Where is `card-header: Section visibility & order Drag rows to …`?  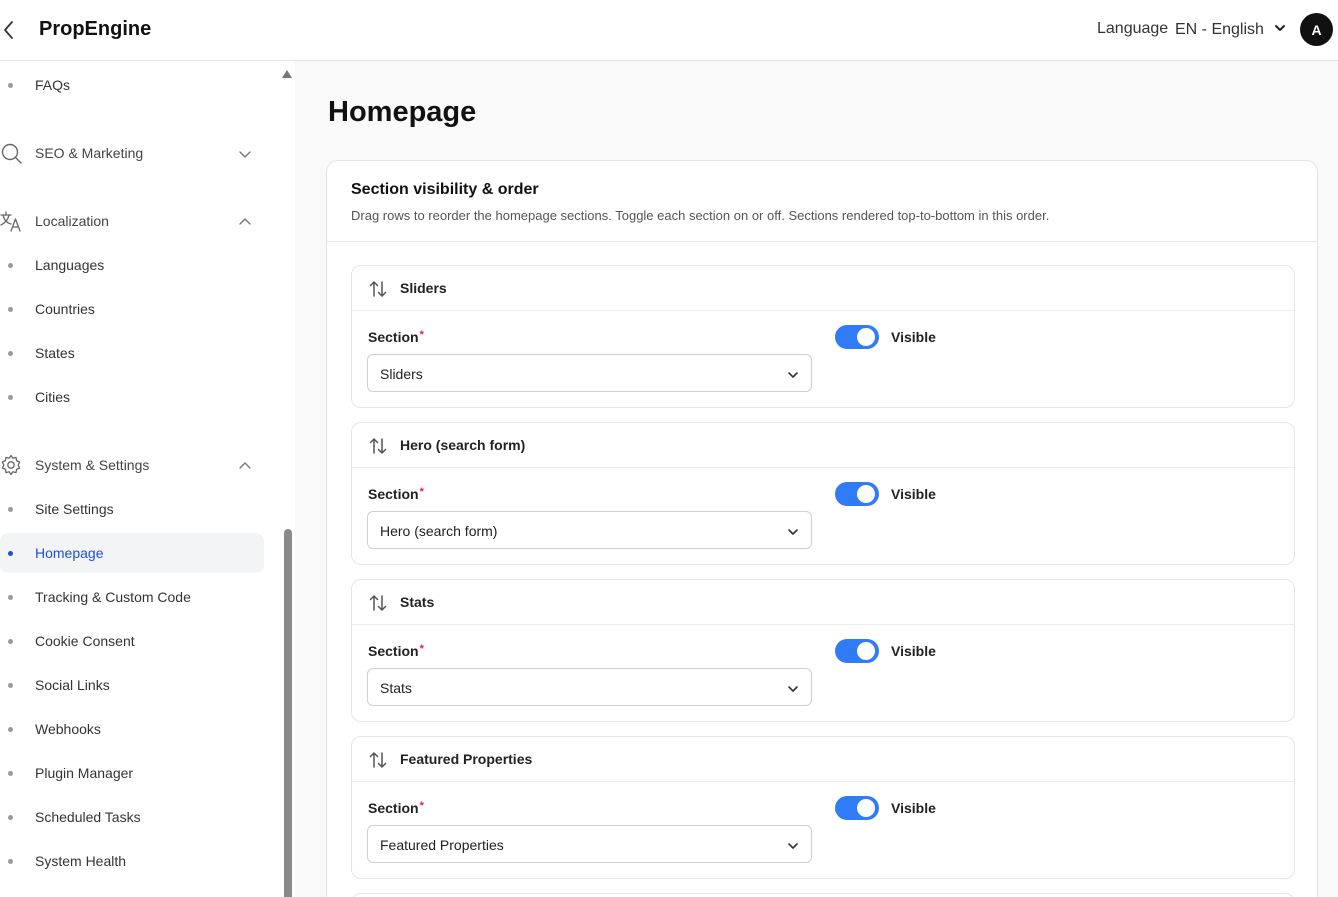
card-header: Section visibility & order Drag rows to … is located at coordinates (822, 201).